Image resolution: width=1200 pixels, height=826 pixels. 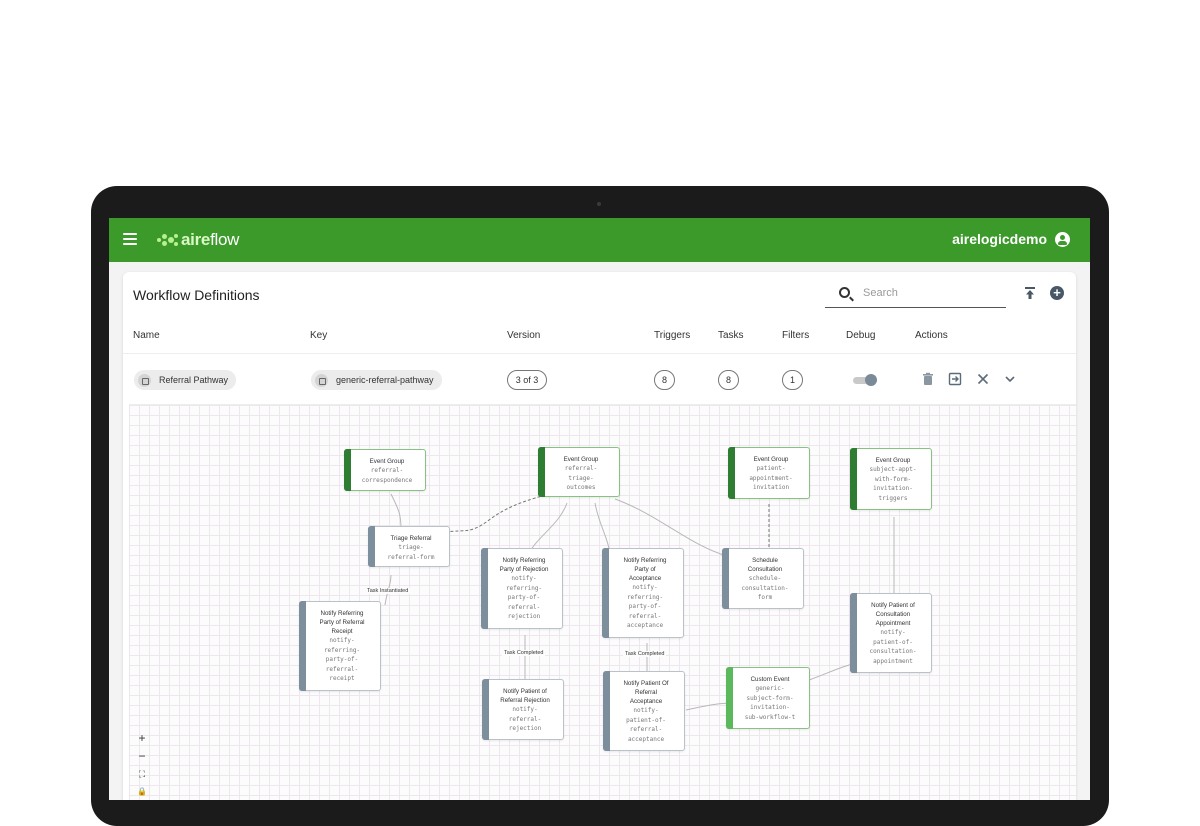 I want to click on device-camera, so click(x=599, y=204).